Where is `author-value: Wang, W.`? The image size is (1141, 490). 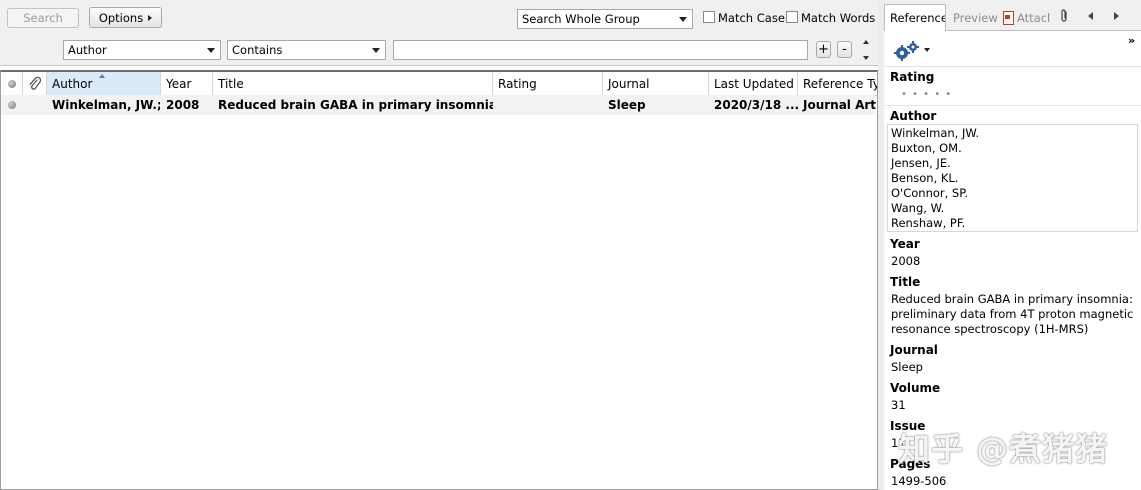 author-value: Wang, W. is located at coordinates (918, 208).